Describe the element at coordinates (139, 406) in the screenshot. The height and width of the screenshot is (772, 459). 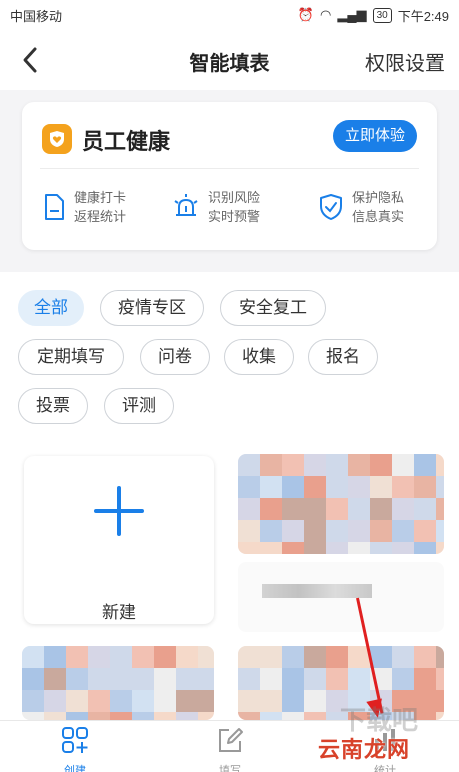
I see `tag-evaluate: 评测` at that location.